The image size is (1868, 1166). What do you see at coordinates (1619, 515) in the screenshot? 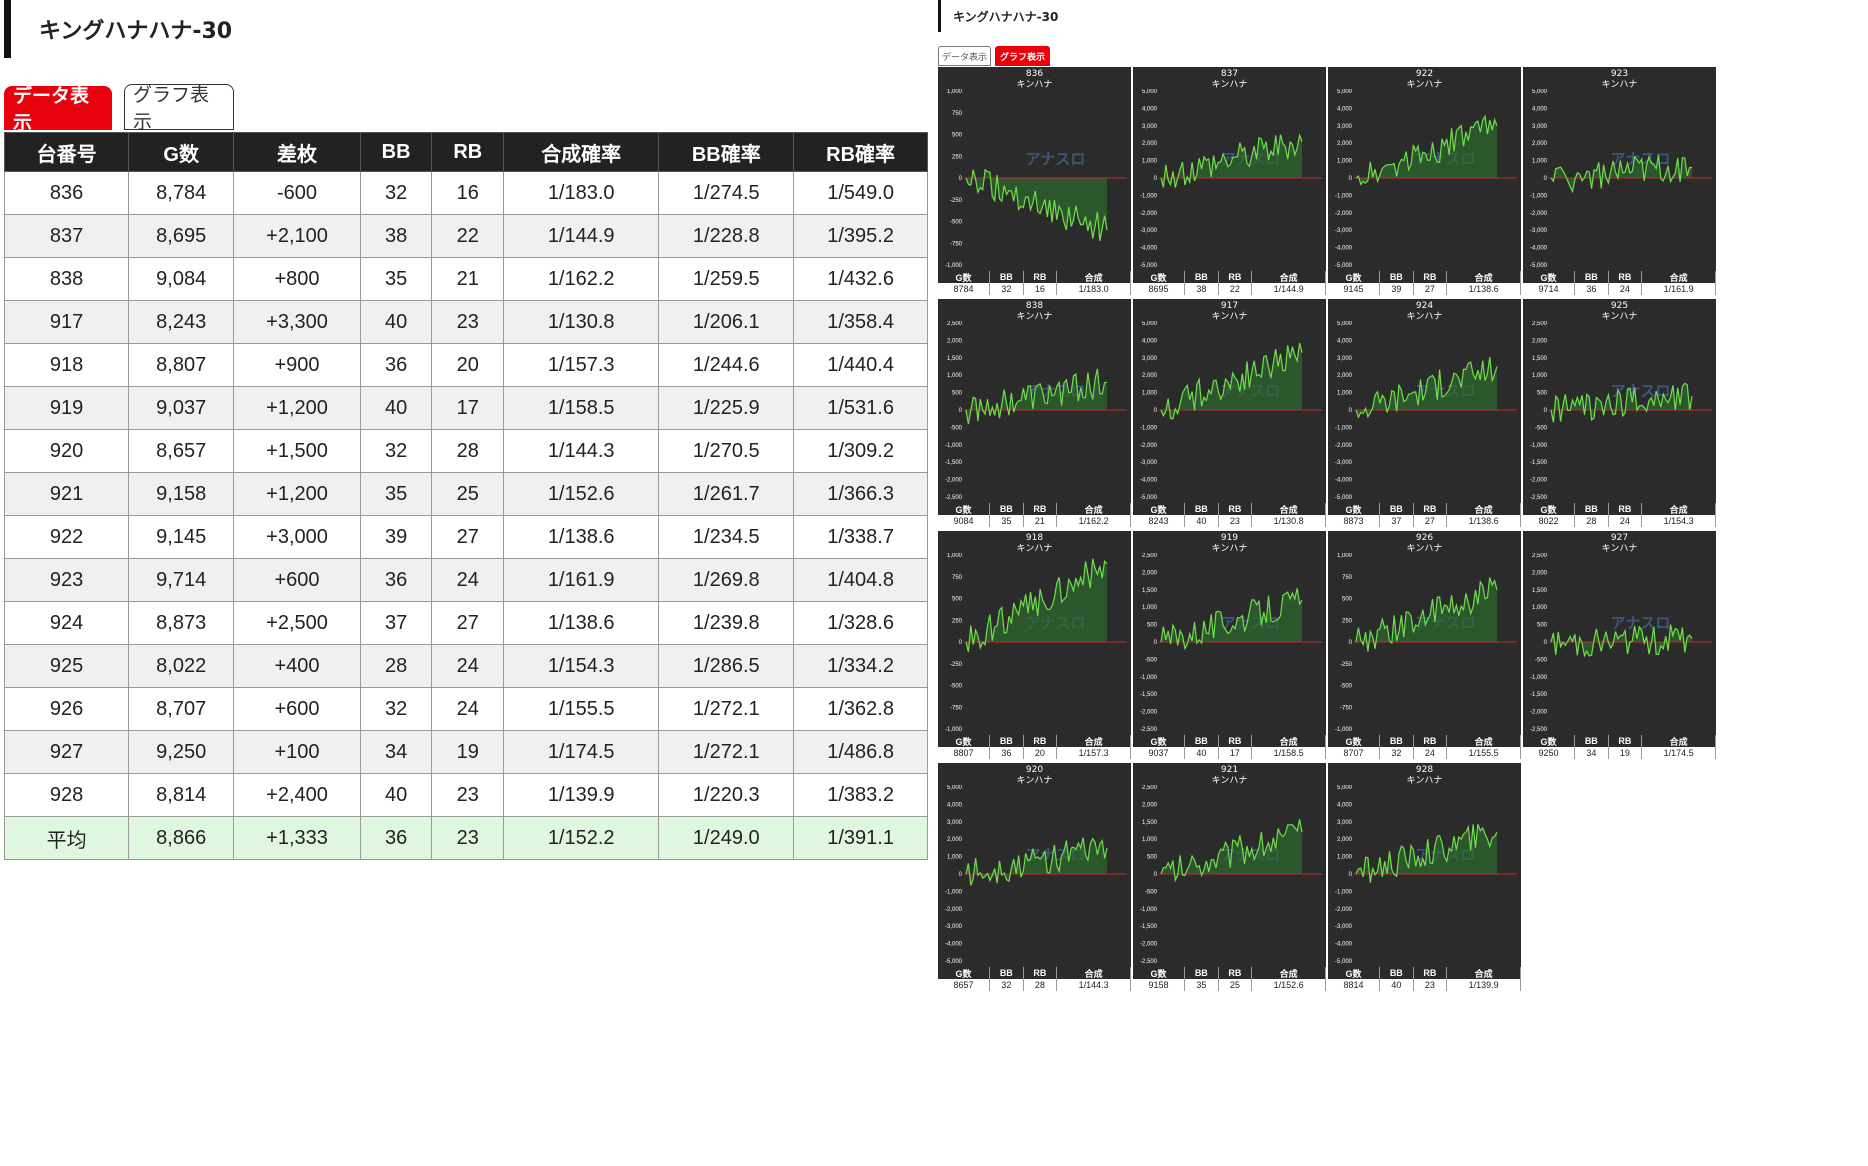
I see `graph-card-footer: G数 BB RB 合成 8022 28 24 1/154.3` at bounding box center [1619, 515].